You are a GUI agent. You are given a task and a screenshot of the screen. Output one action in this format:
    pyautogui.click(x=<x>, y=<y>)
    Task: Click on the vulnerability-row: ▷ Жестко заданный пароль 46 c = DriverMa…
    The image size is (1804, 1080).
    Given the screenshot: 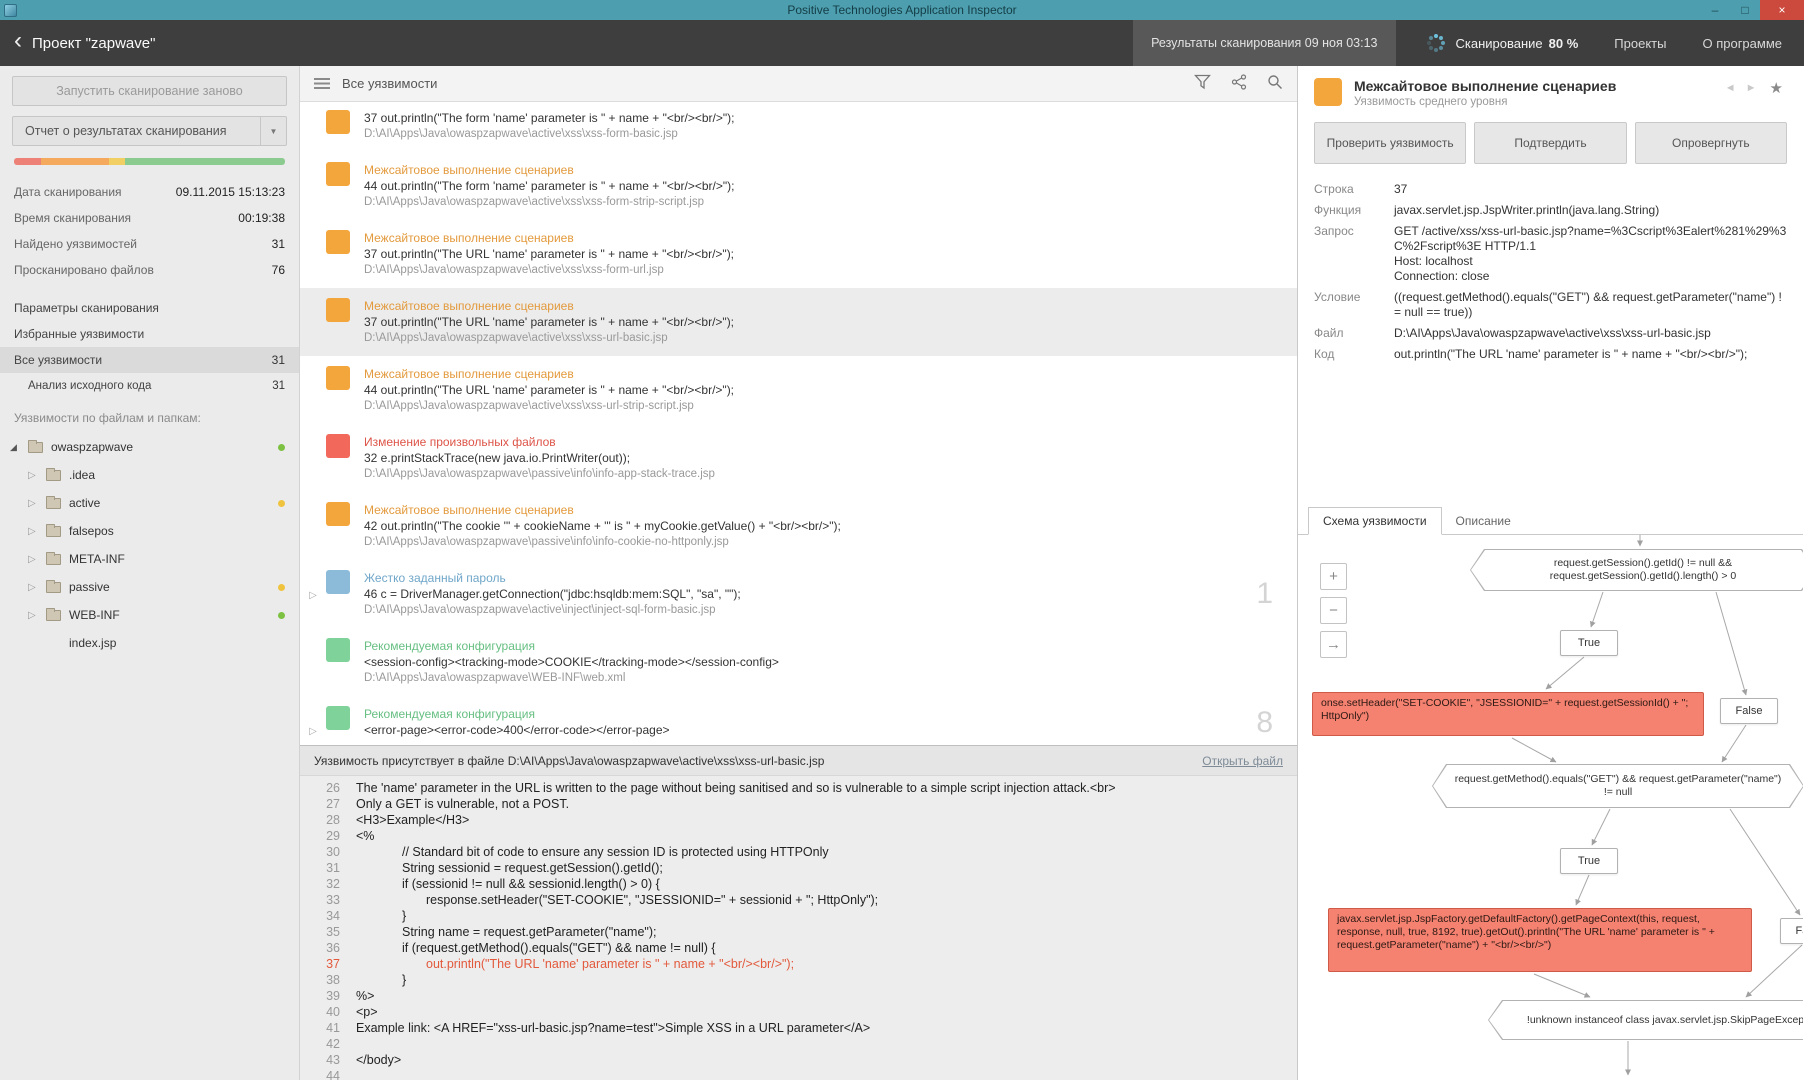 What is the action you would take?
    pyautogui.click(x=798, y=594)
    